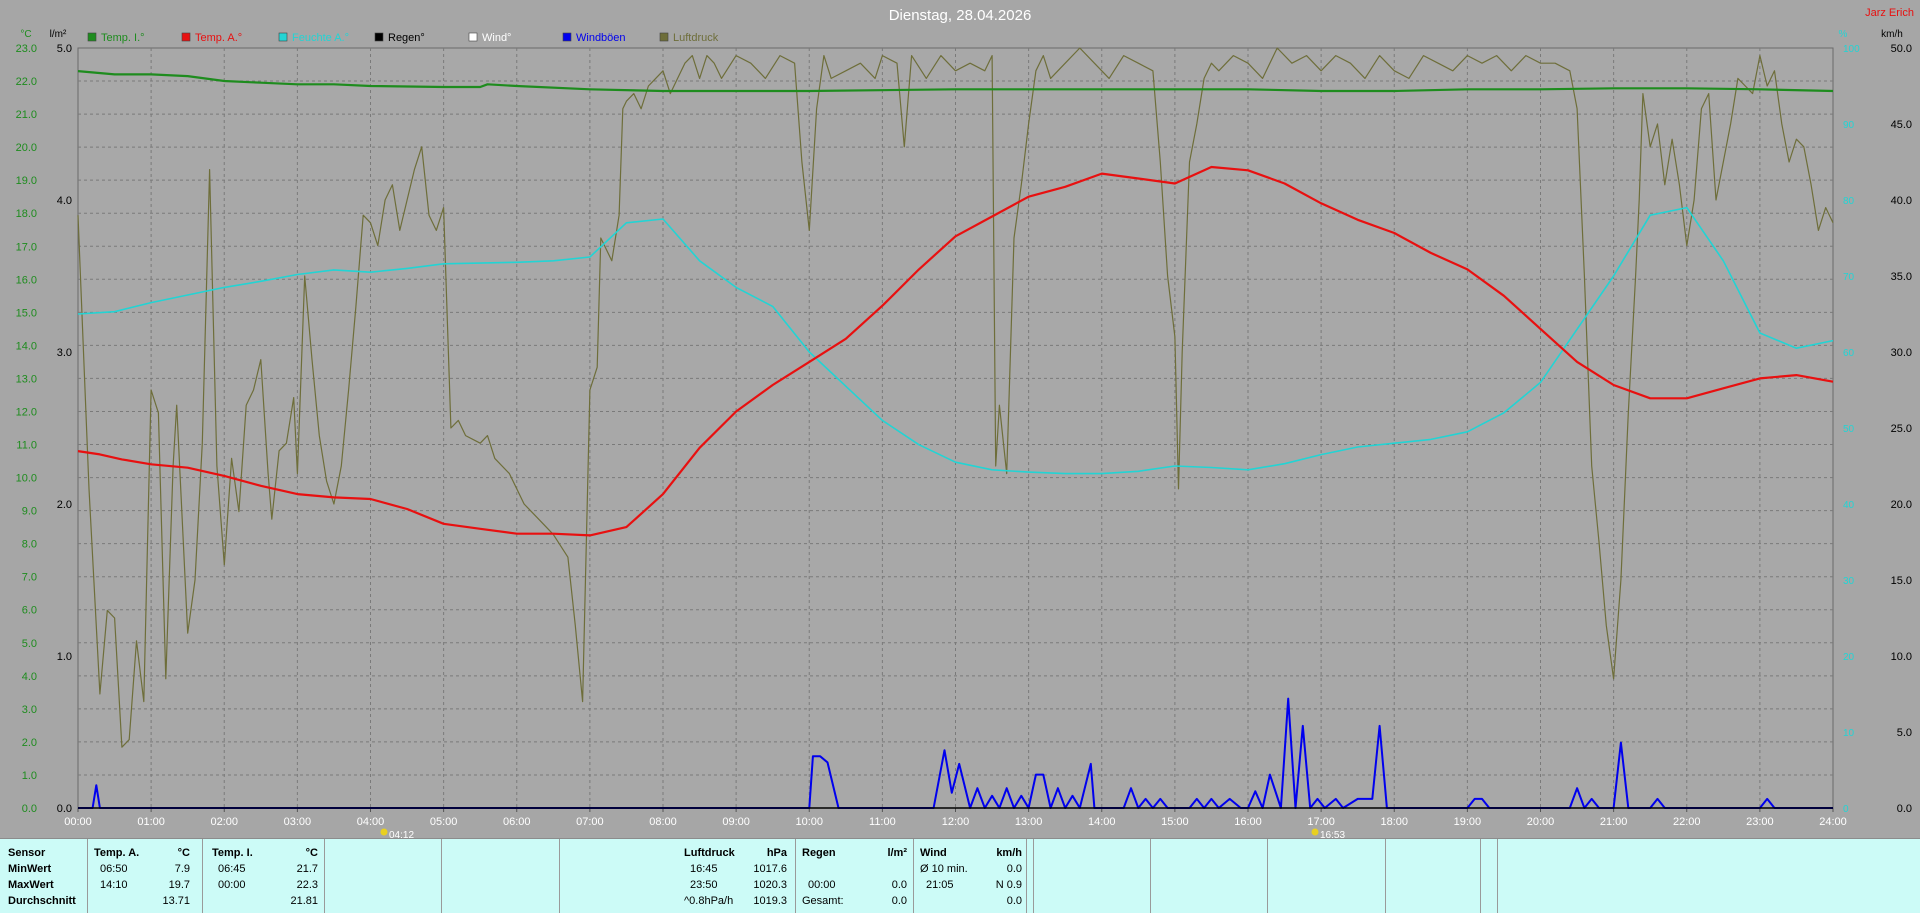 The height and width of the screenshot is (913, 1920). What do you see at coordinates (709, 853) in the screenshot?
I see `luftdruck-header: Luftdruck` at bounding box center [709, 853].